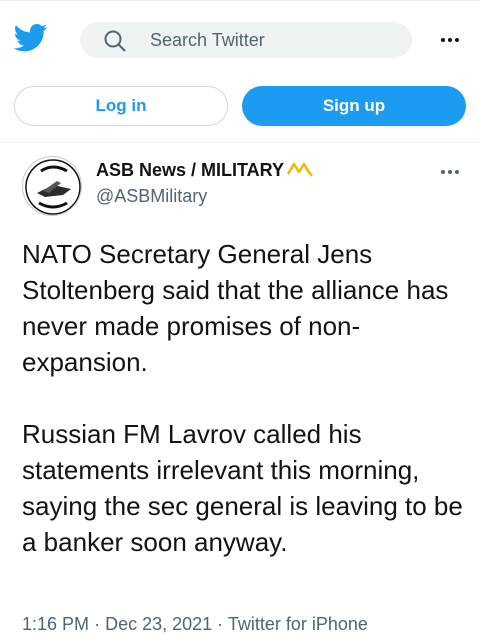 Image resolution: width=480 pixels, height=640 pixels. What do you see at coordinates (298, 624) in the screenshot?
I see `tweet-source: Twitter for iPhone` at bounding box center [298, 624].